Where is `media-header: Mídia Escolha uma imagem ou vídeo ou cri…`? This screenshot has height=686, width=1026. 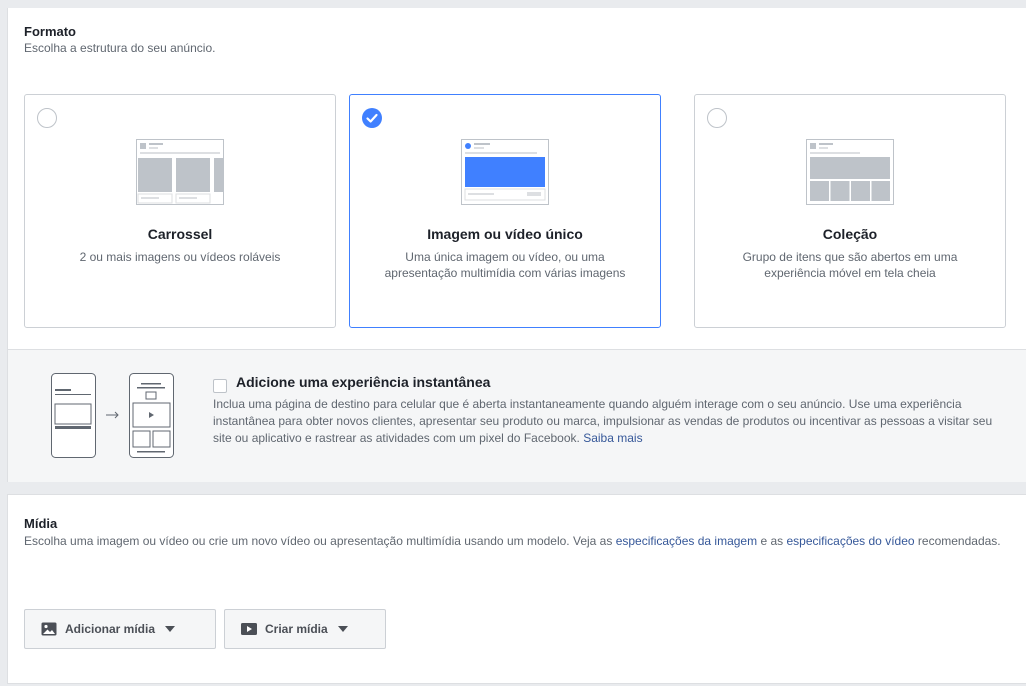
media-header: Mídia Escolha uma imagem ou vídeo ou cri… is located at coordinates (519, 533).